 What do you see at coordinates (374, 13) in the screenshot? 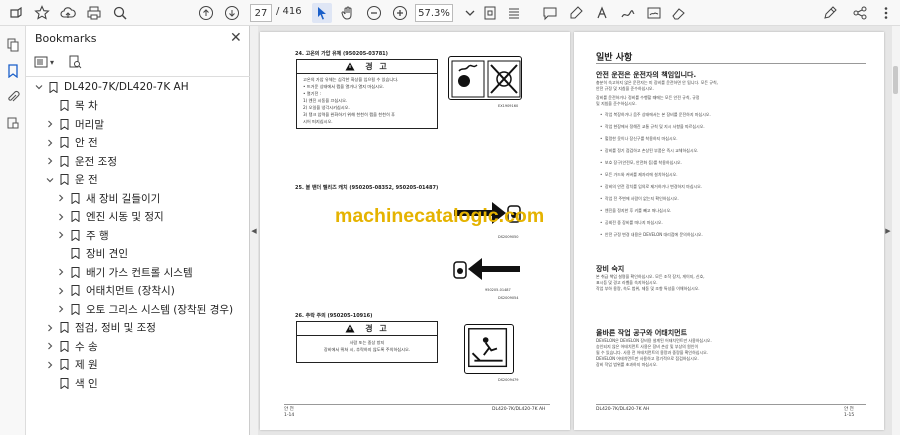
I see `zoom-out-icon` at bounding box center [374, 13].